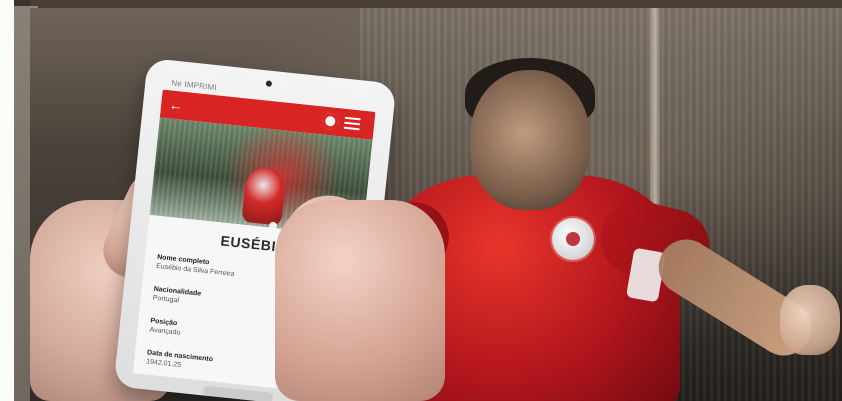  Describe the element at coordinates (810, 320) in the screenshot. I see `poster-player-hand` at that location.